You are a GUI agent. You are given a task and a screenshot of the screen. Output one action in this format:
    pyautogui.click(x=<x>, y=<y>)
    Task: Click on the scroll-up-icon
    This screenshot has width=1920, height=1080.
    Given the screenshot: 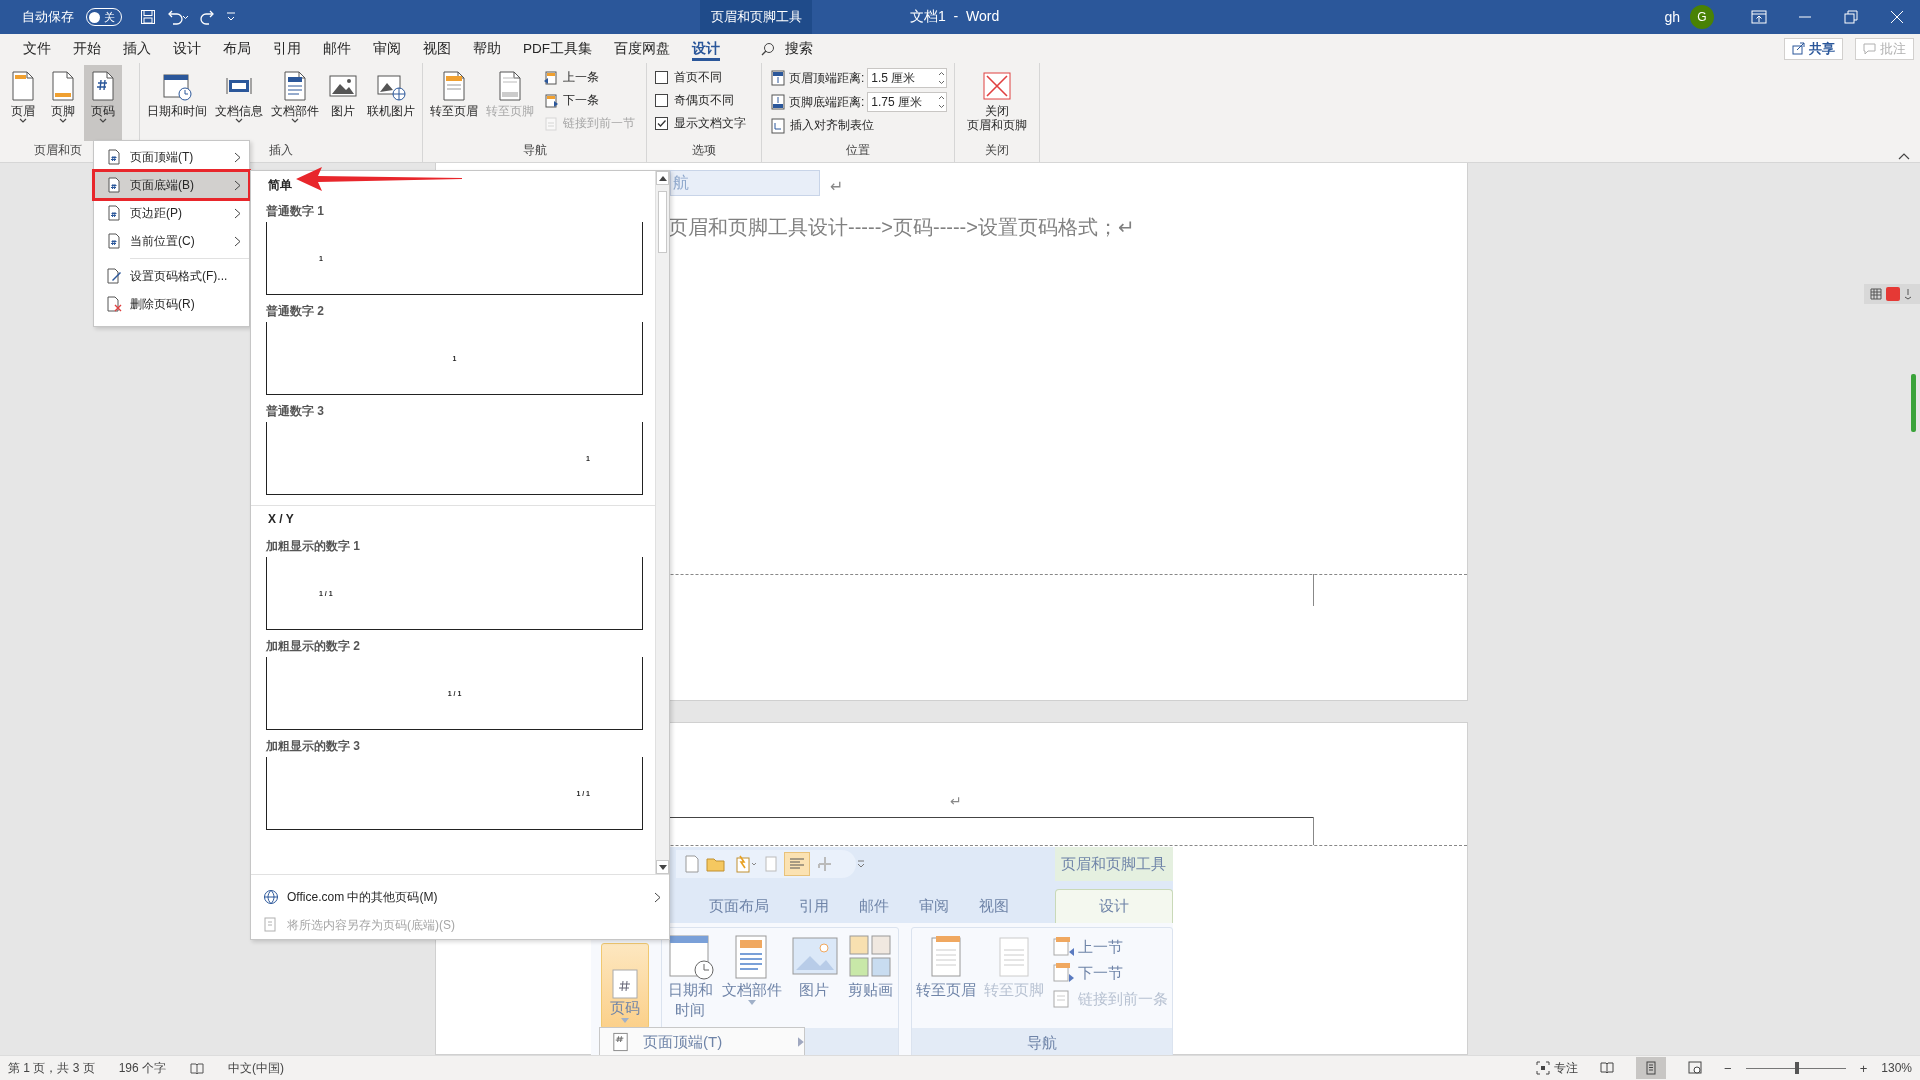 What is the action you would take?
    pyautogui.click(x=662, y=178)
    